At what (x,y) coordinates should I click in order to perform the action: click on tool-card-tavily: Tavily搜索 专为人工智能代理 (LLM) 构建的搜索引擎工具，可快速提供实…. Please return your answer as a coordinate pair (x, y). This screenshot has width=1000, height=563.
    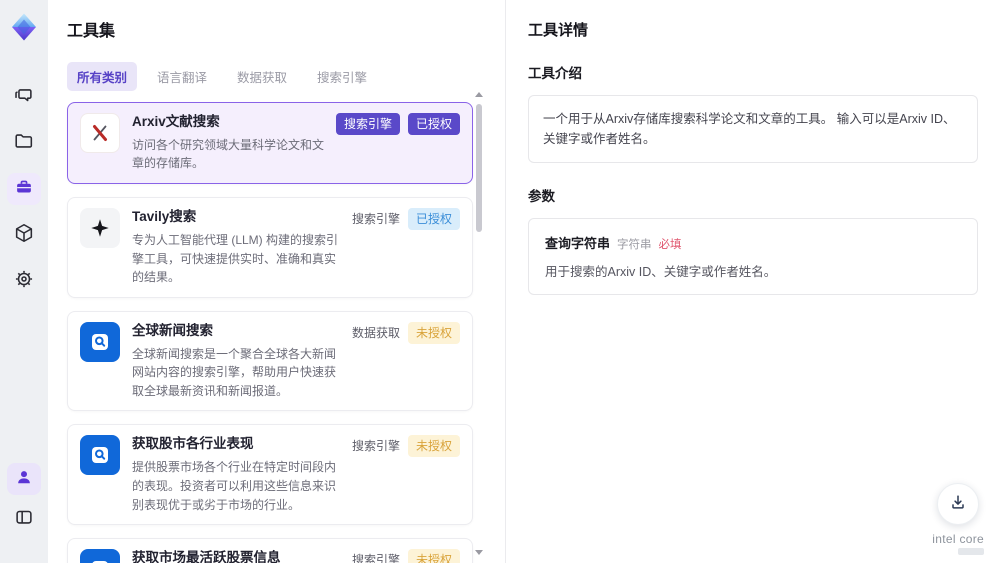
    Looking at the image, I should click on (270, 247).